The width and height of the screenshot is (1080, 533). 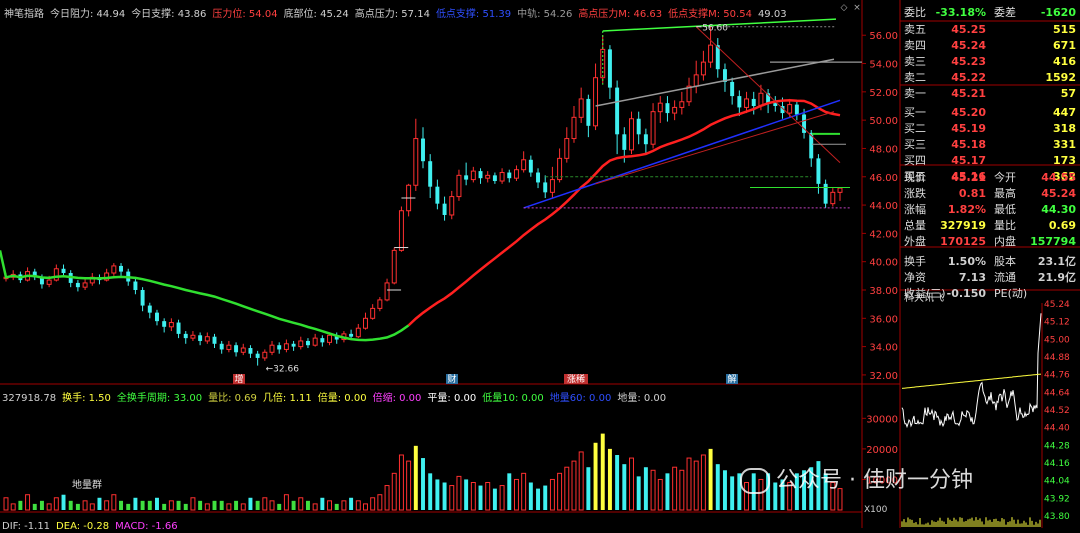 I want to click on price-tick-label: 32.00, so click(x=883, y=376).